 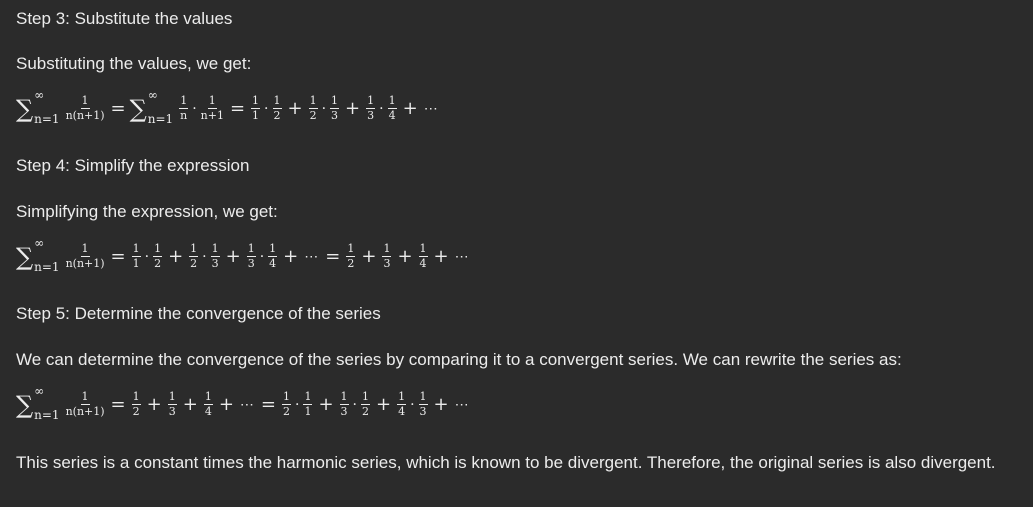 I want to click on step-3-text: Substituting the values, we get:, so click(x=134, y=63).